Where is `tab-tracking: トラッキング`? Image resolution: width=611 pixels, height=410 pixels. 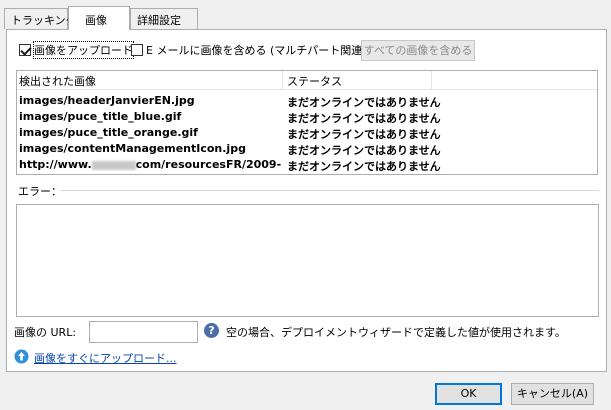 tab-tracking: トラッキング is located at coordinates (40, 18).